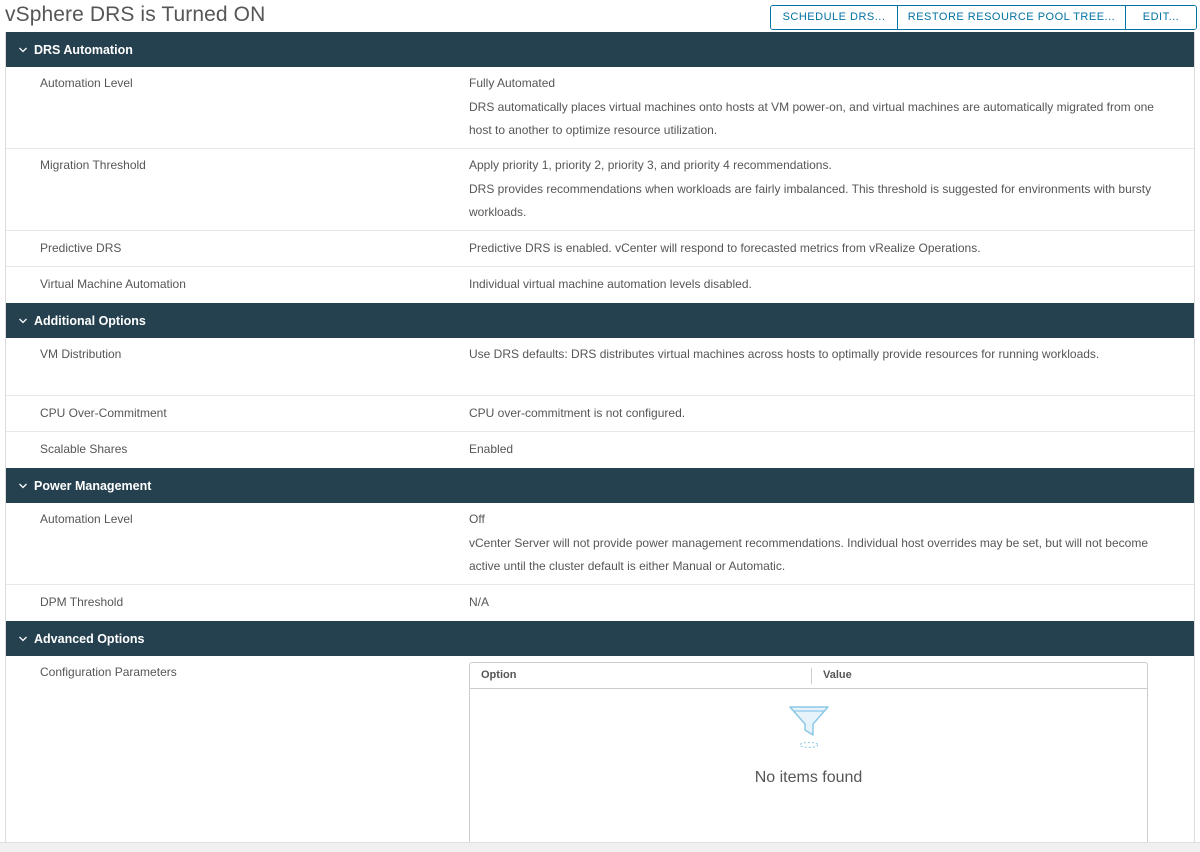 The width and height of the screenshot is (1200, 852). What do you see at coordinates (93, 165) in the screenshot?
I see `setting-label: Migration Threshold` at bounding box center [93, 165].